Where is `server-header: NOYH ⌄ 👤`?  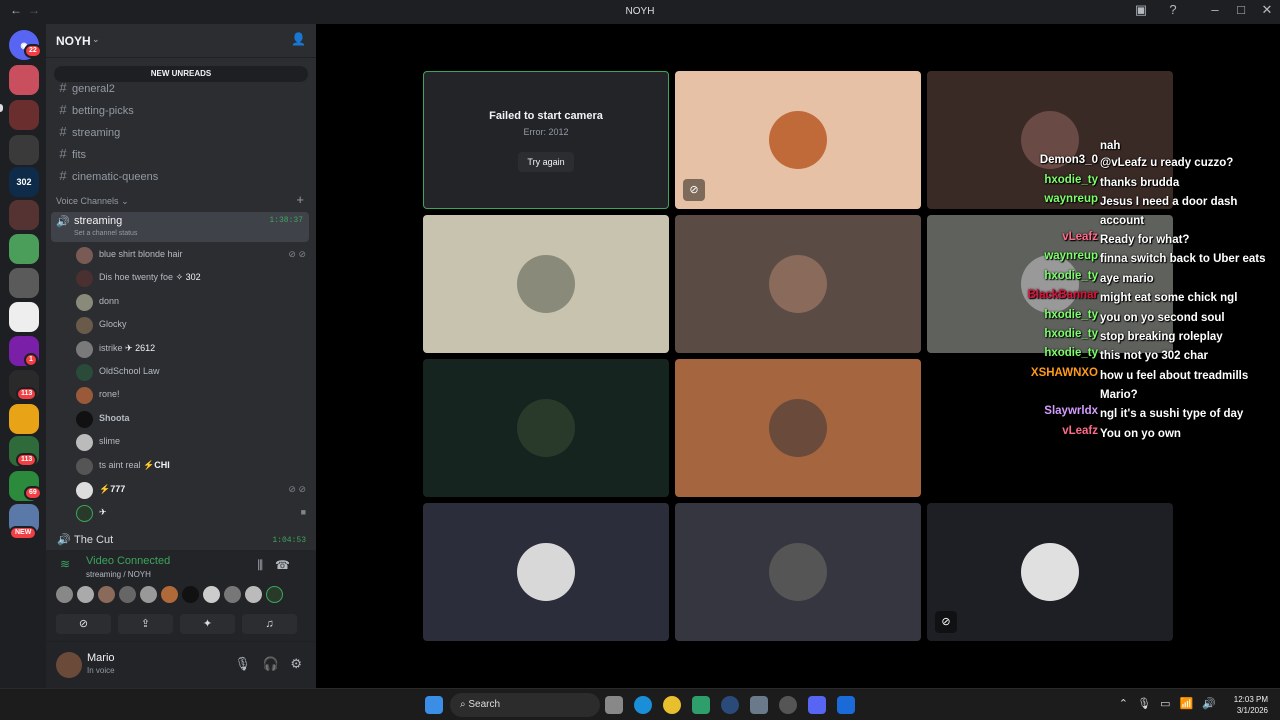 server-header: NOYH ⌄ 👤 is located at coordinates (181, 41).